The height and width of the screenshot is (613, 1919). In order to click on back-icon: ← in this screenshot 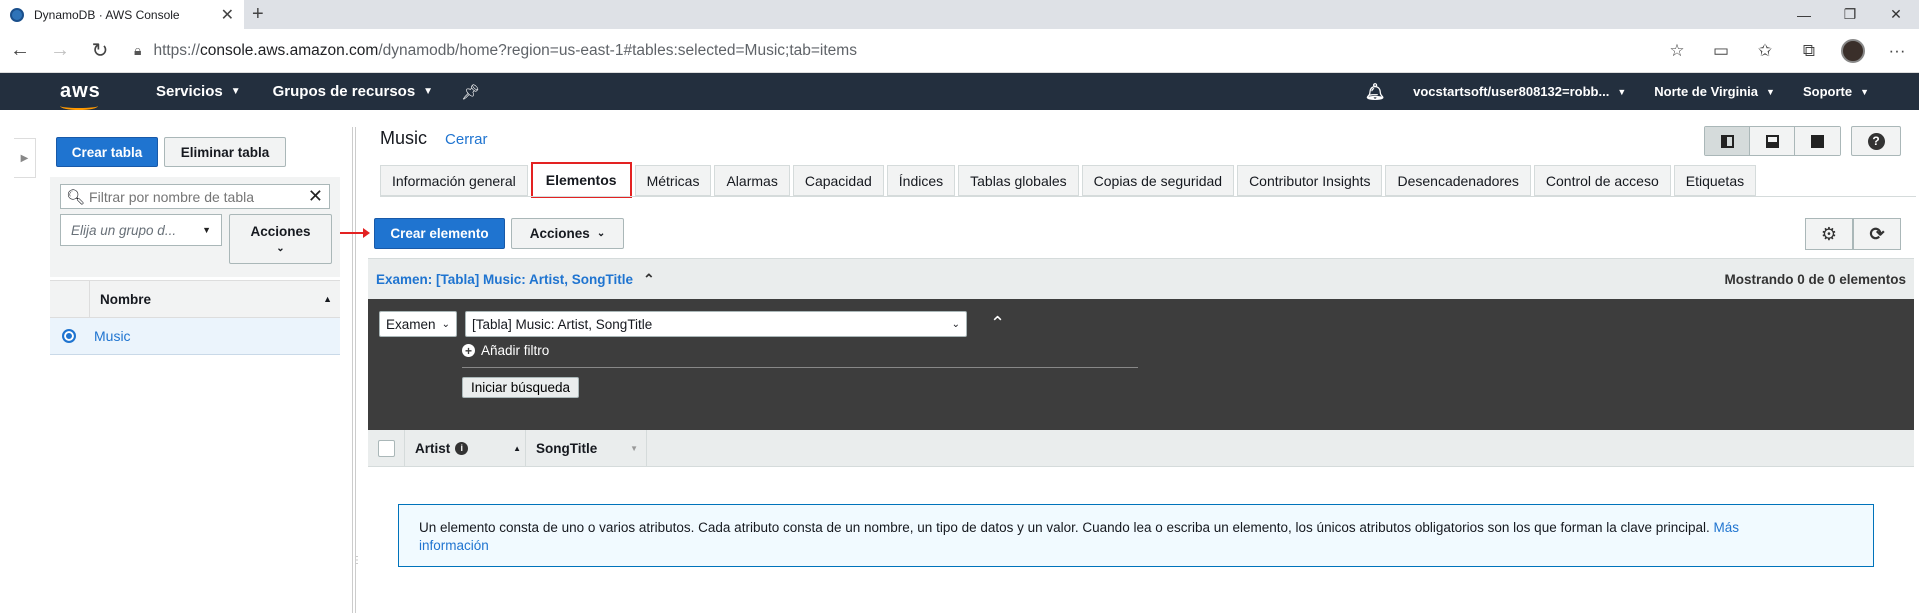, I will do `click(20, 51)`.